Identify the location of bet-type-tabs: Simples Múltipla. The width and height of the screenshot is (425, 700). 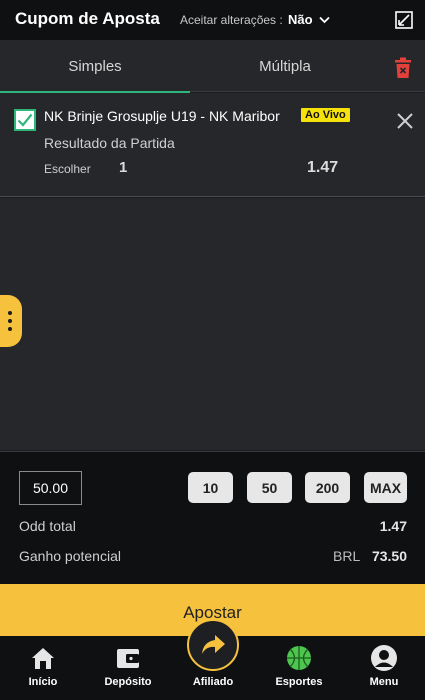
(212, 66).